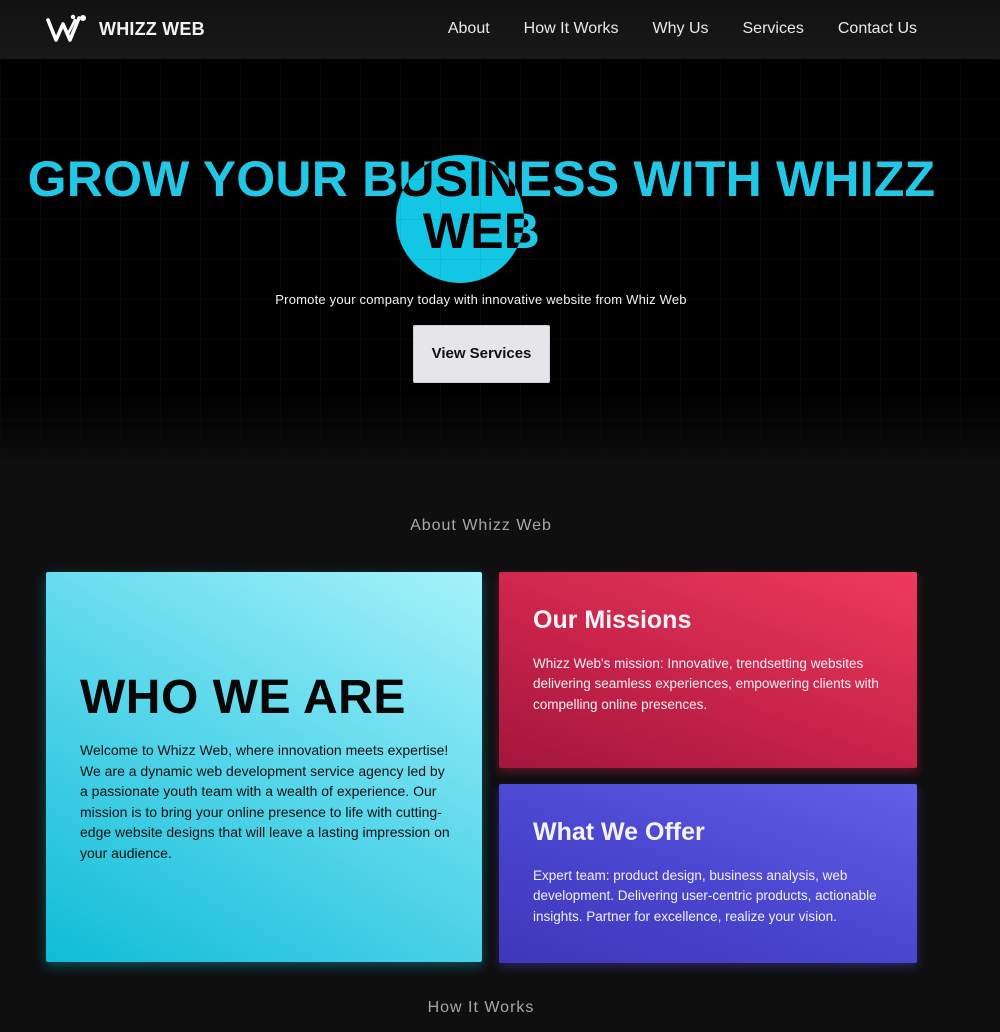  What do you see at coordinates (619, 832) in the screenshot?
I see `what-we-offer-title: What We Offer` at bounding box center [619, 832].